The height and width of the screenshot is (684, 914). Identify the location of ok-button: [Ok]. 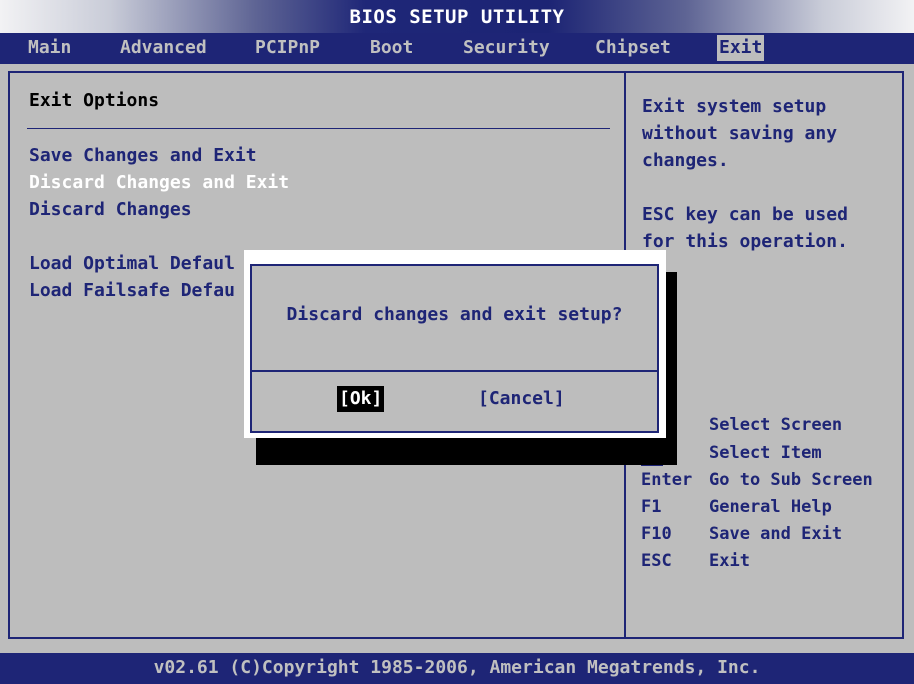
(361, 399).